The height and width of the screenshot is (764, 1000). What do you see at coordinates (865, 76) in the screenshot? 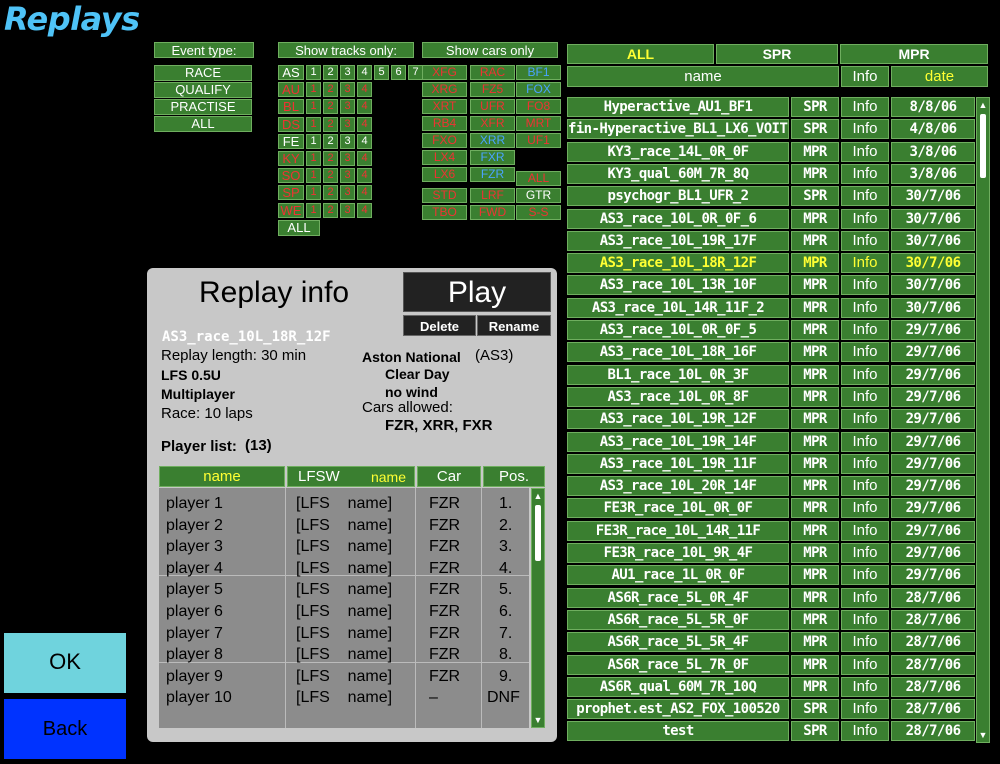
I see `list-col-header-info: Info` at bounding box center [865, 76].